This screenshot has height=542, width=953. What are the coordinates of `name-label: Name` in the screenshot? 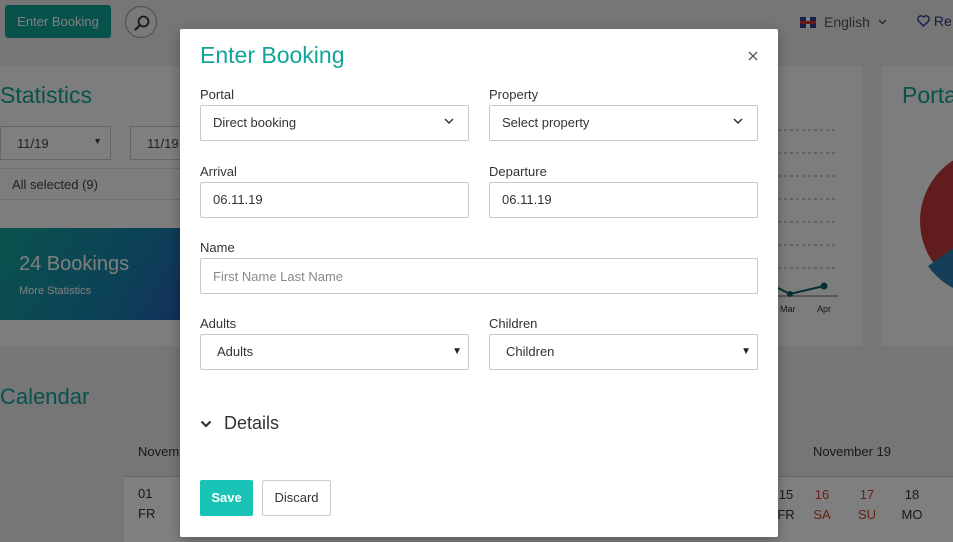 It's located at (217, 247).